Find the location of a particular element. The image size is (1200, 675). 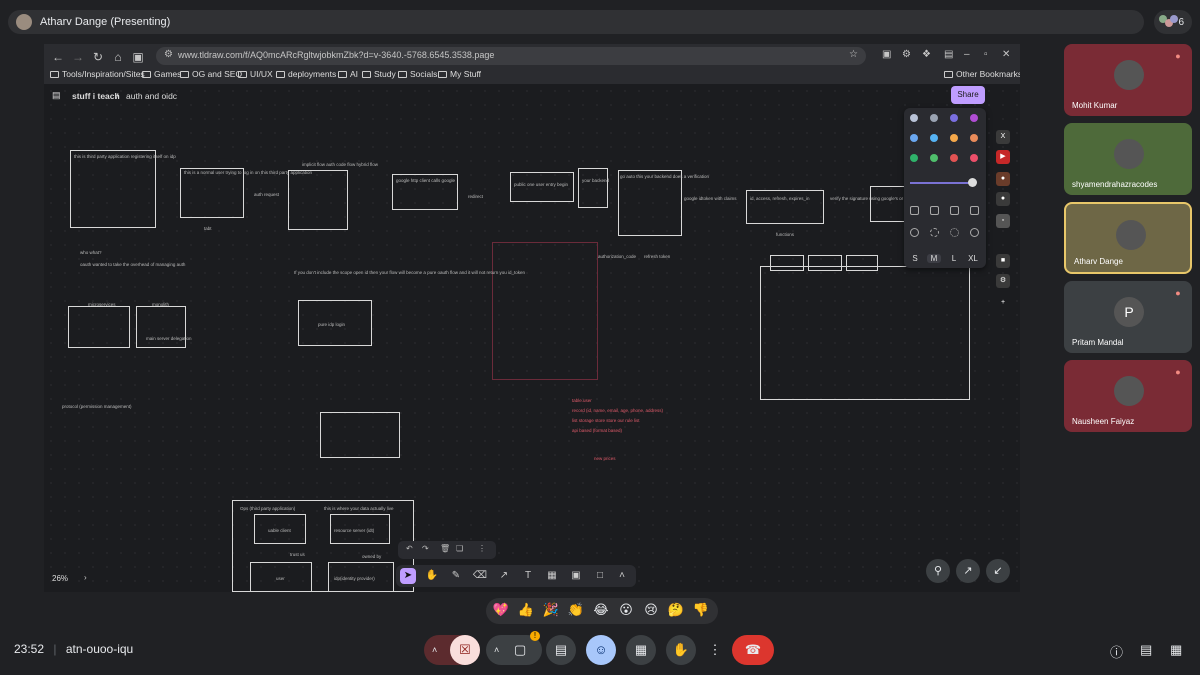

participants-chip: 6 is located at coordinates (1173, 22).